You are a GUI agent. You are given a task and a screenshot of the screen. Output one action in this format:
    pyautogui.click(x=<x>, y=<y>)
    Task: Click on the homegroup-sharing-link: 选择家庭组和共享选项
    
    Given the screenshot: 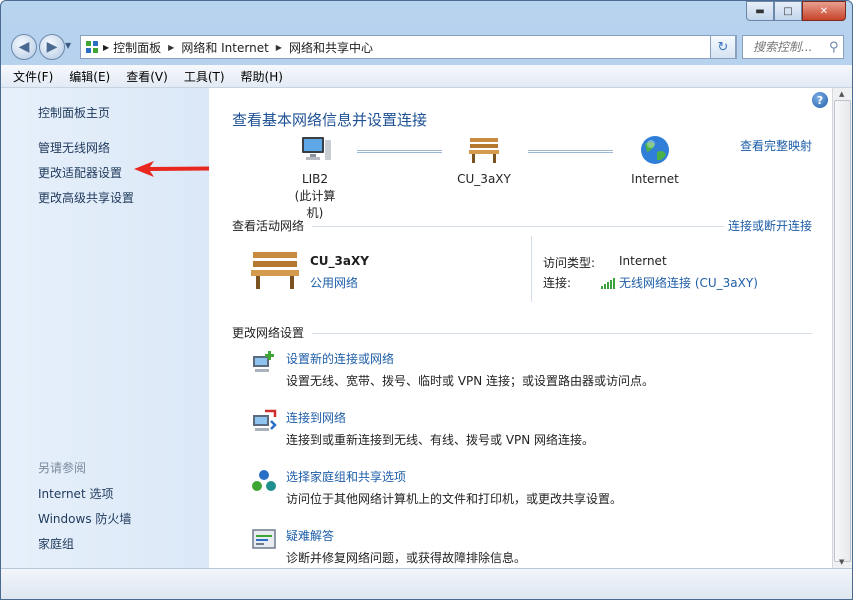 What is the action you would take?
    pyautogui.click(x=346, y=476)
    